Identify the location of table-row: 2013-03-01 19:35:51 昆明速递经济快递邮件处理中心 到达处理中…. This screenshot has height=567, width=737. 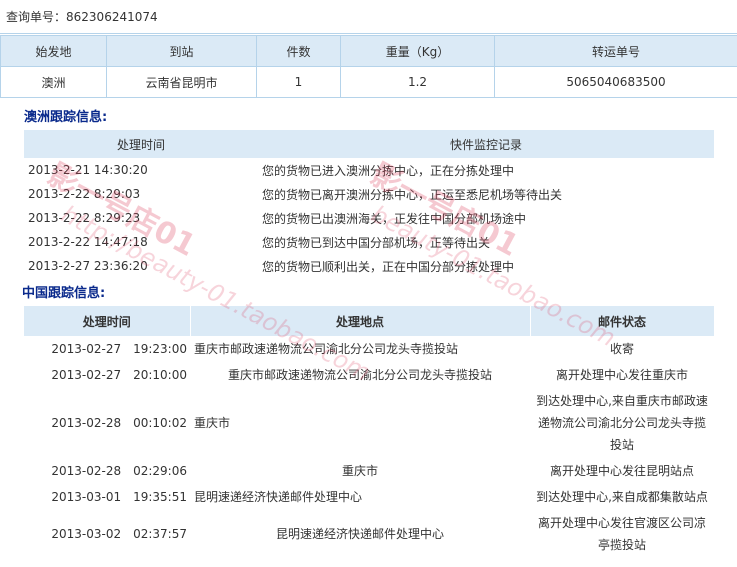
(369, 497).